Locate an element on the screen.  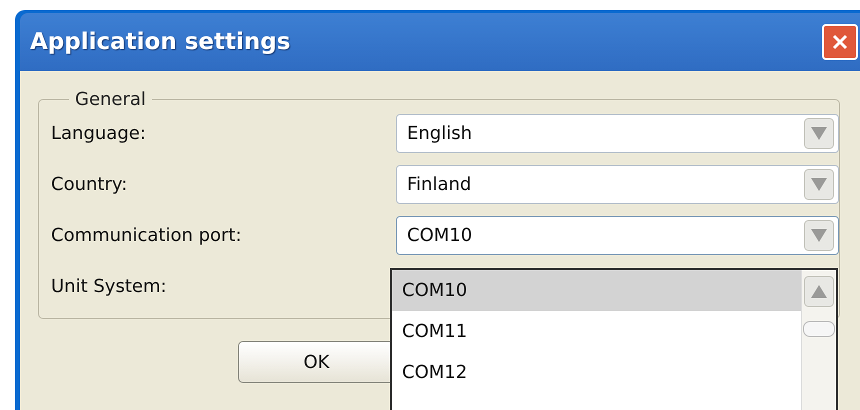
window-title: Application settings is located at coordinates (160, 42).